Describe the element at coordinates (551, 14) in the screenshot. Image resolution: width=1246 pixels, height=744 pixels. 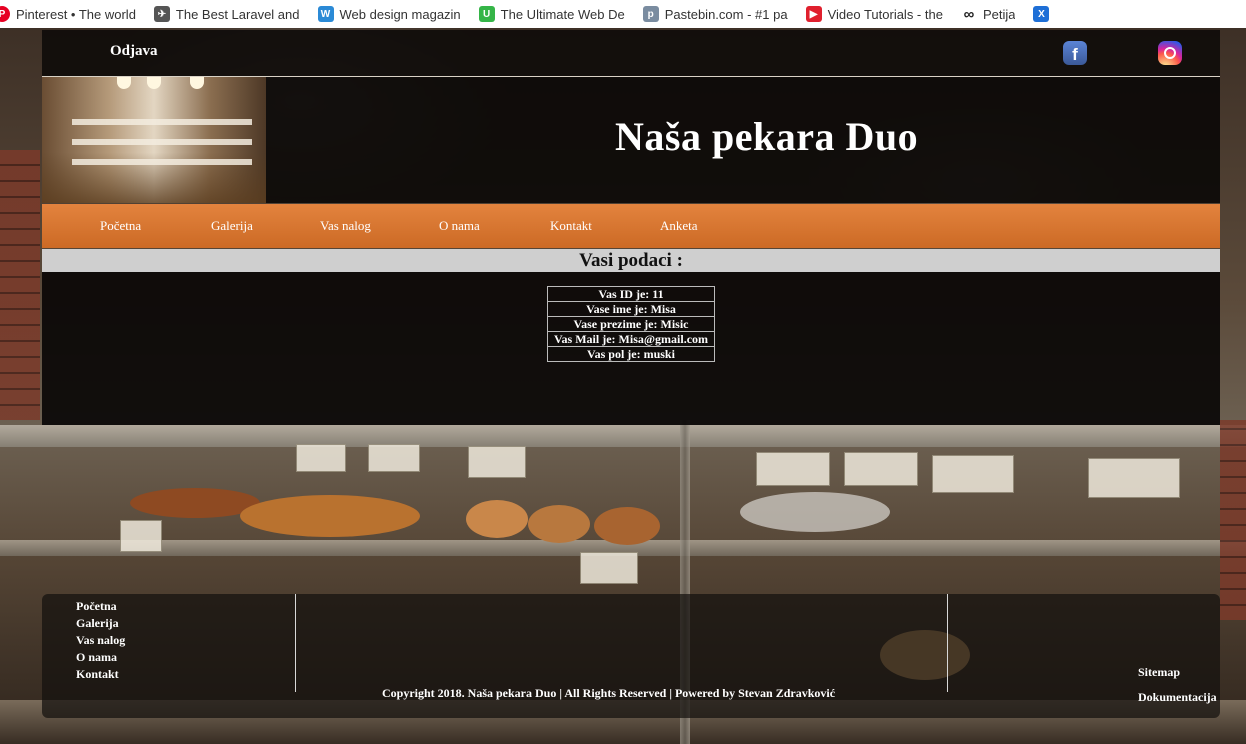
I see `bookmark-ultimate-web: U The Ultimate Web De` at that location.